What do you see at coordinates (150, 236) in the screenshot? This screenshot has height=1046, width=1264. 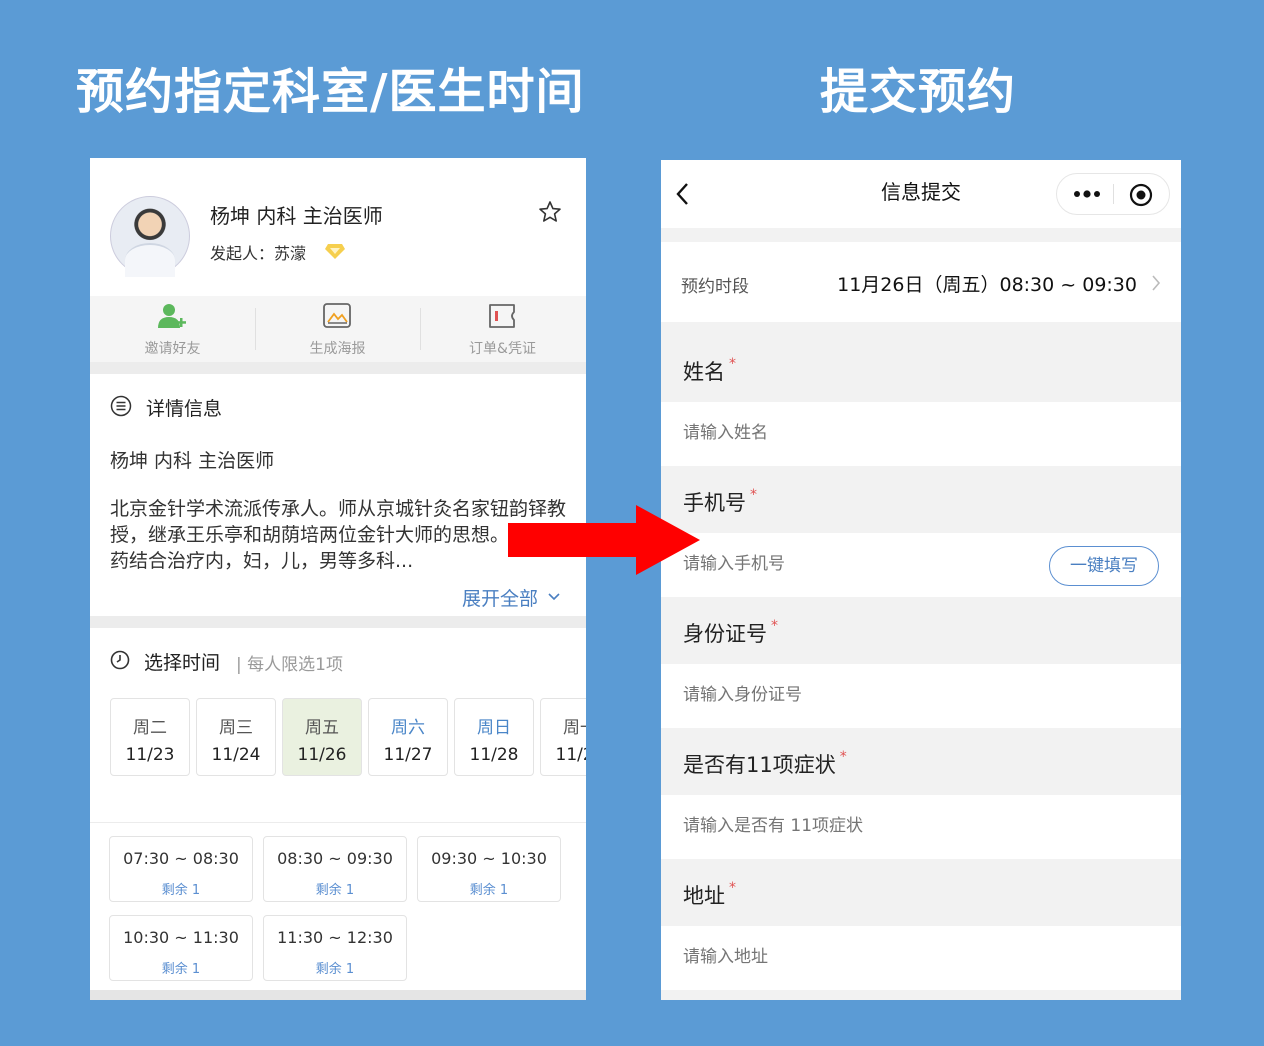 I see `avatar` at bounding box center [150, 236].